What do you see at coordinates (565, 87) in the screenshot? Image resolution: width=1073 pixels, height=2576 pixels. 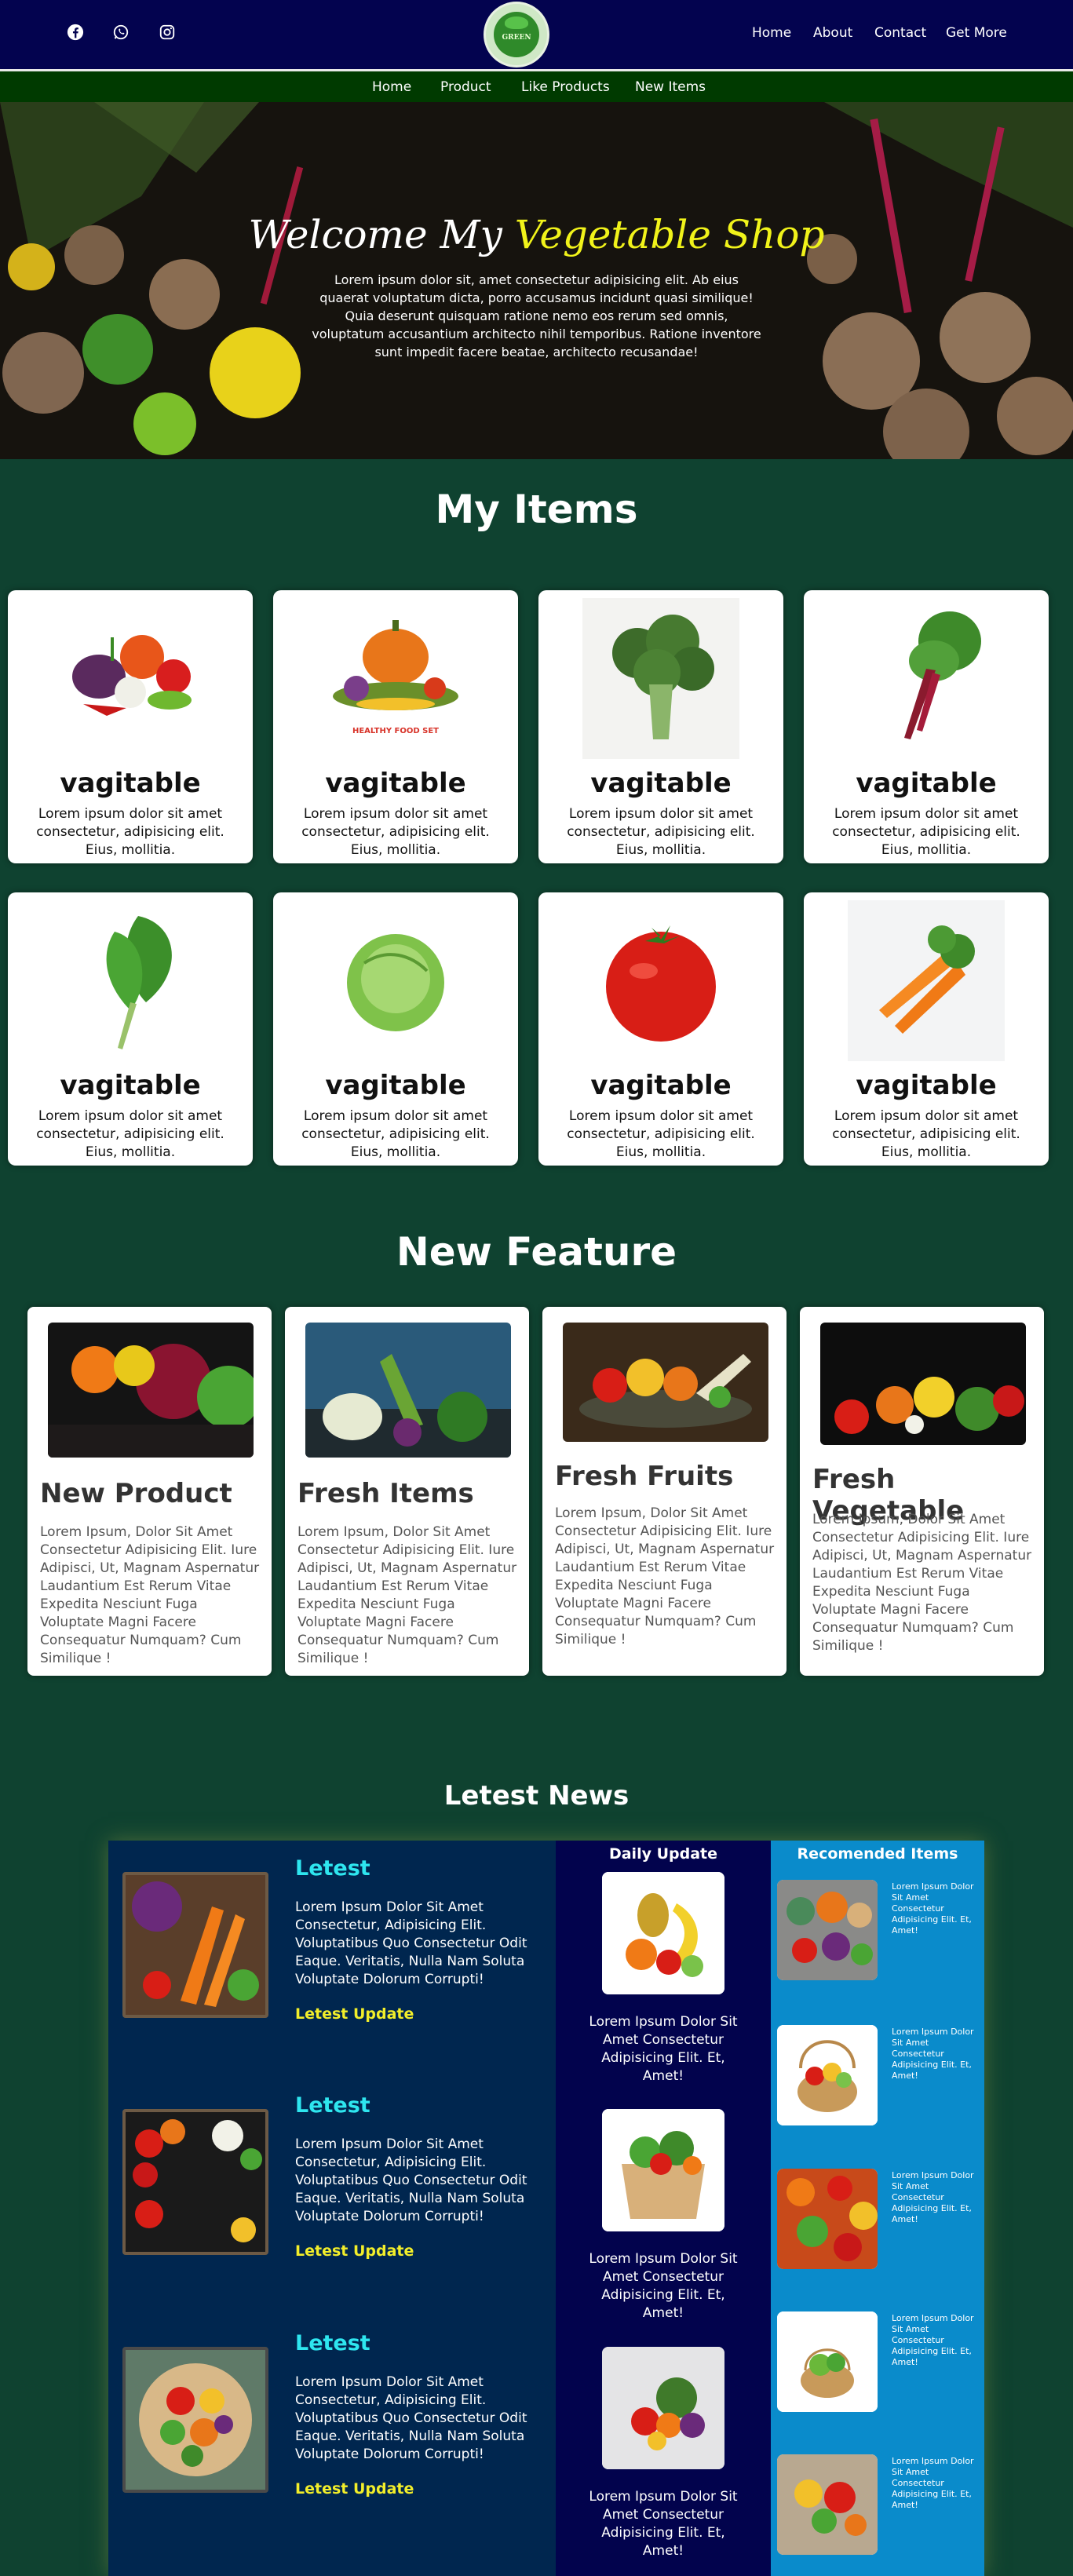 I see `subnav-like-products: Like Products` at bounding box center [565, 87].